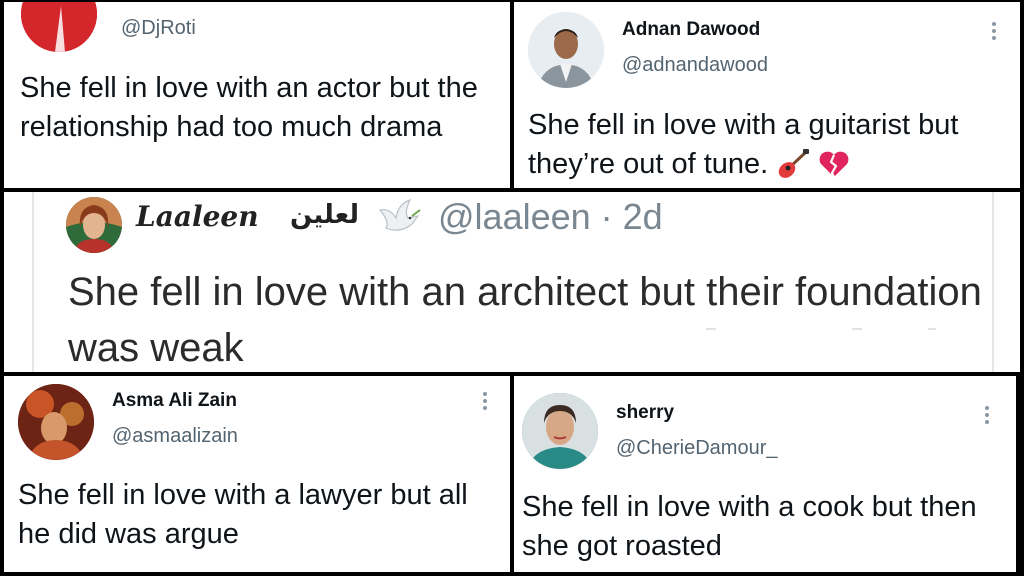  I want to click on display-name-urdu: لعلین, so click(324, 215).